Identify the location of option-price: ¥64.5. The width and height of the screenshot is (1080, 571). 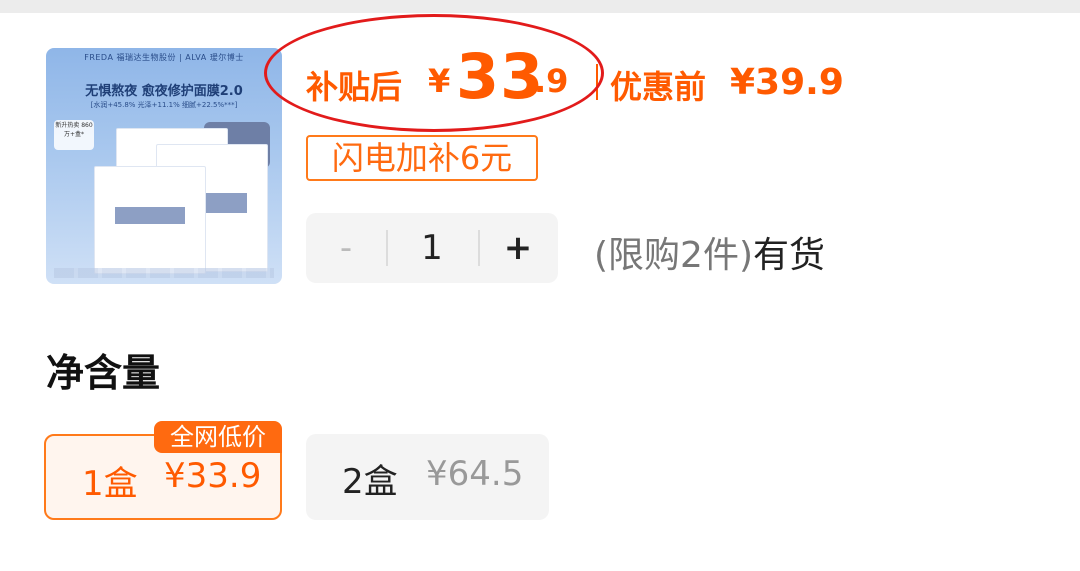
(475, 474).